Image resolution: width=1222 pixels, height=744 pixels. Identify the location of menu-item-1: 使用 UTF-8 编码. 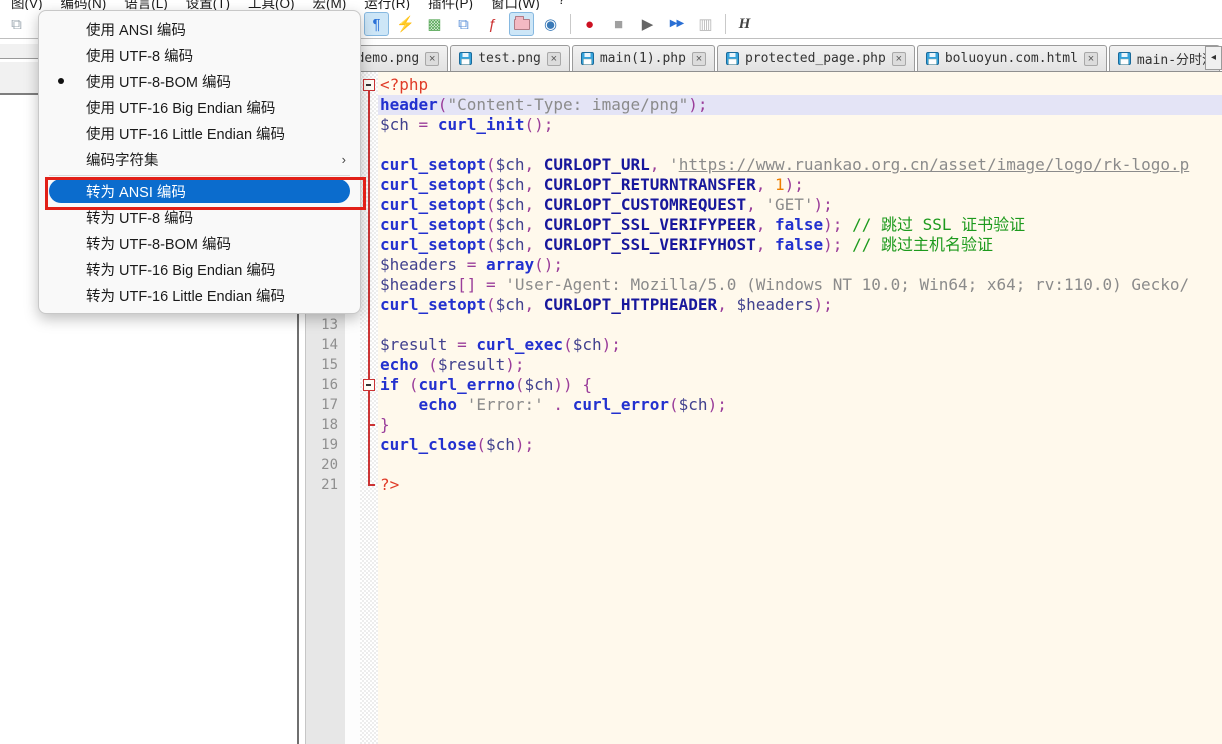
(199, 55).